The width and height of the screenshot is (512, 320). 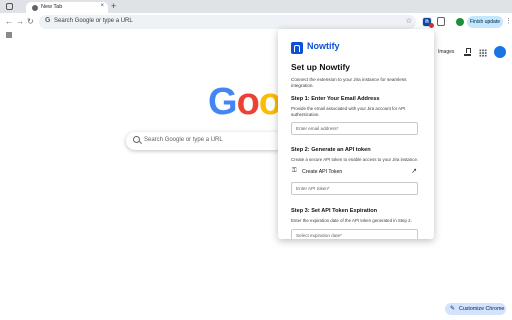 I want to click on google-g-icon: G, so click(x=48, y=20).